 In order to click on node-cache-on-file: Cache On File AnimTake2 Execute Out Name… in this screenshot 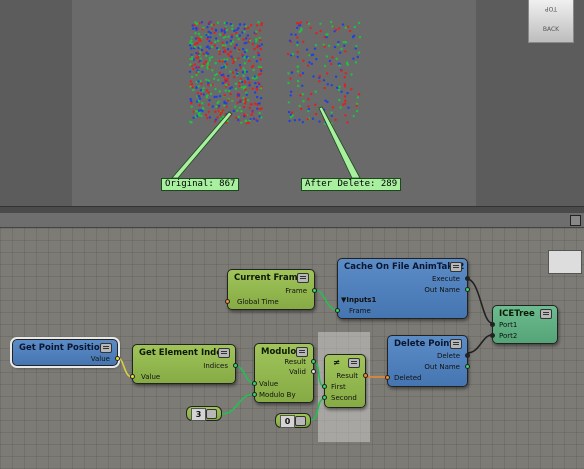, I will do `click(402, 288)`.